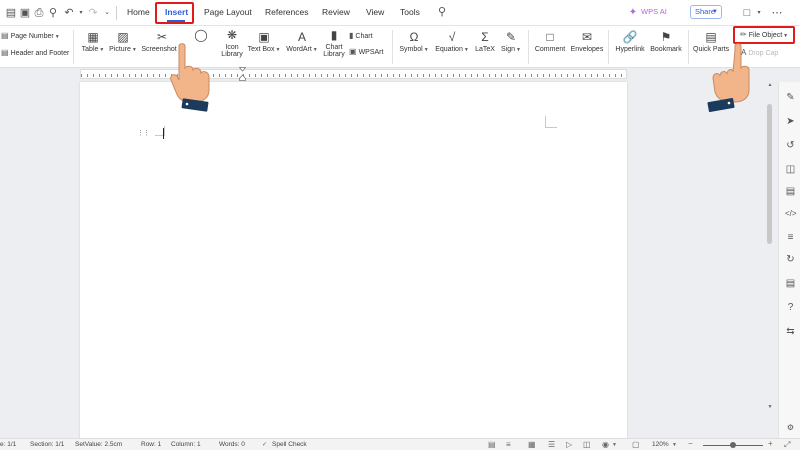 The image size is (800, 450). I want to click on scroll-thumb, so click(769, 174).